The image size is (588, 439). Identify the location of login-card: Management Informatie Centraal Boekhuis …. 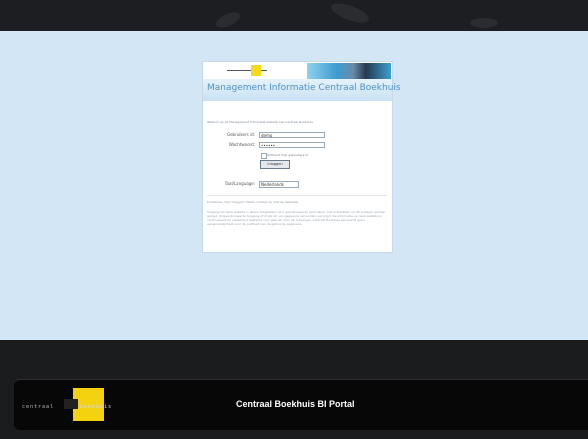
(301, 157).